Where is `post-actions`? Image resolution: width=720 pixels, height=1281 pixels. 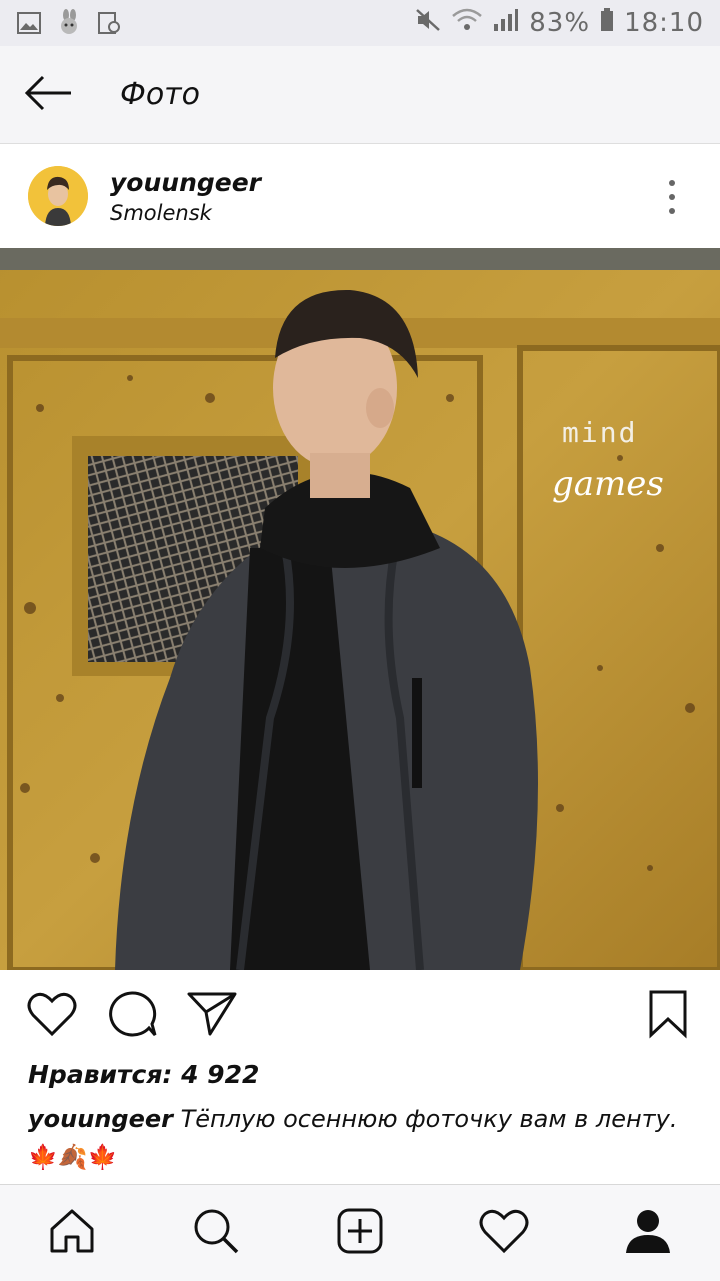
post-actions is located at coordinates (360, 1016).